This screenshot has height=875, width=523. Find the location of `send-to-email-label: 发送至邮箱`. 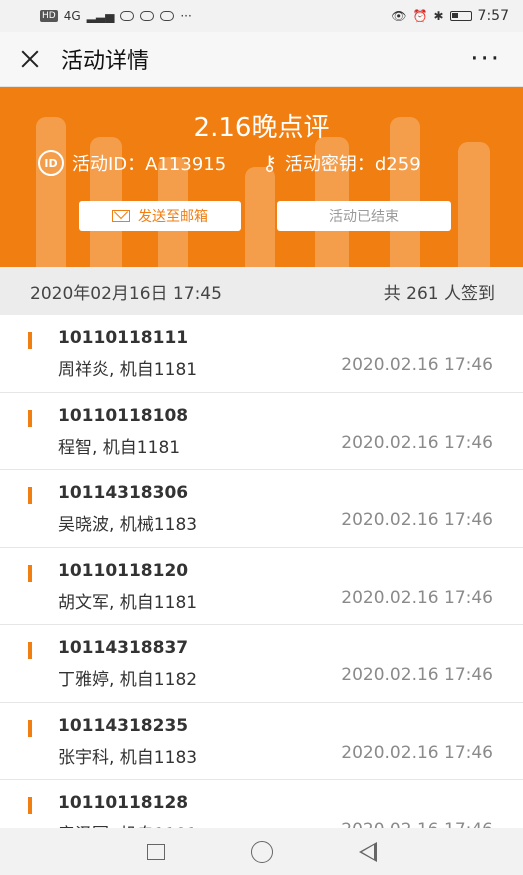

send-to-email-label: 发送至邮箱 is located at coordinates (173, 216).